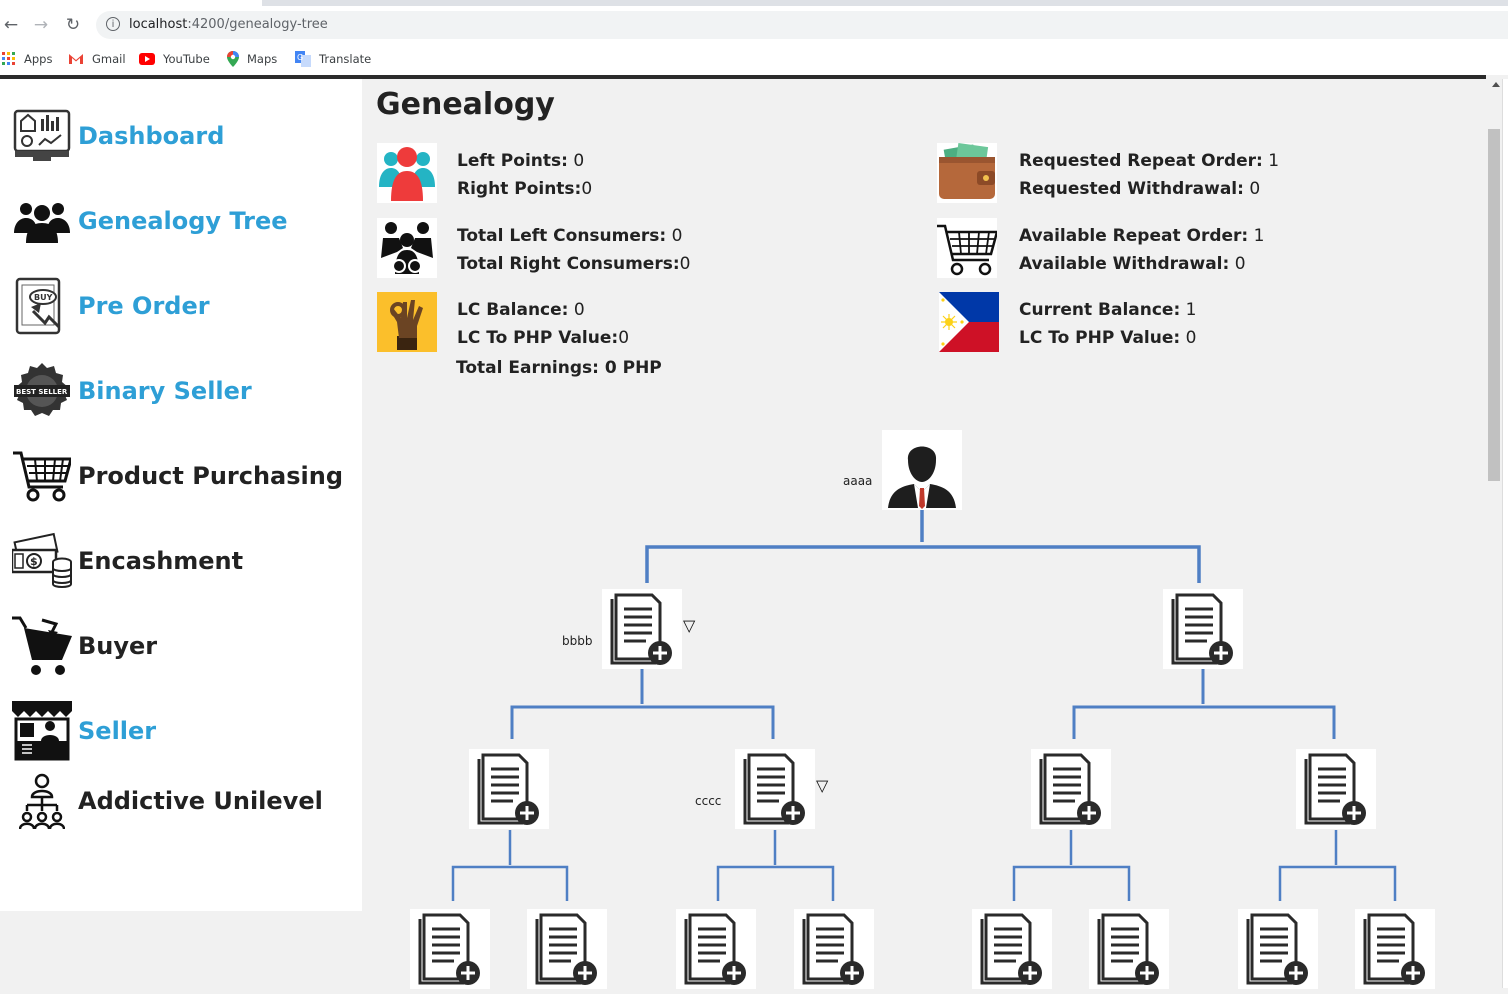  I want to click on tree-node-level1-left, so click(642, 629).